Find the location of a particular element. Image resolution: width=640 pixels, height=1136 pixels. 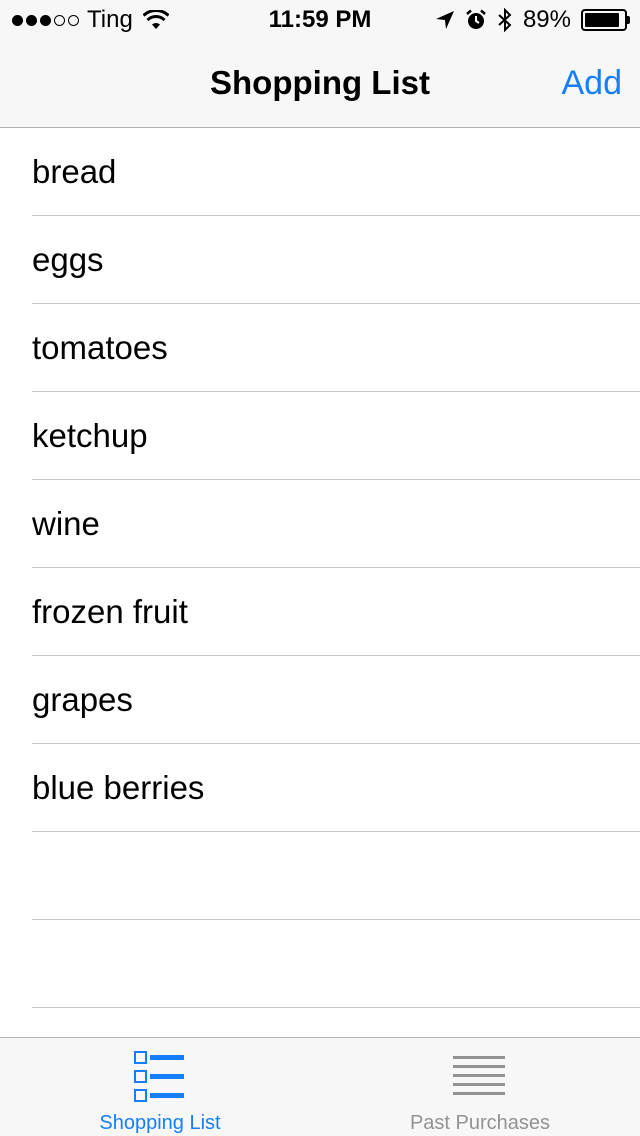

battery-icon is located at coordinates (605, 20).